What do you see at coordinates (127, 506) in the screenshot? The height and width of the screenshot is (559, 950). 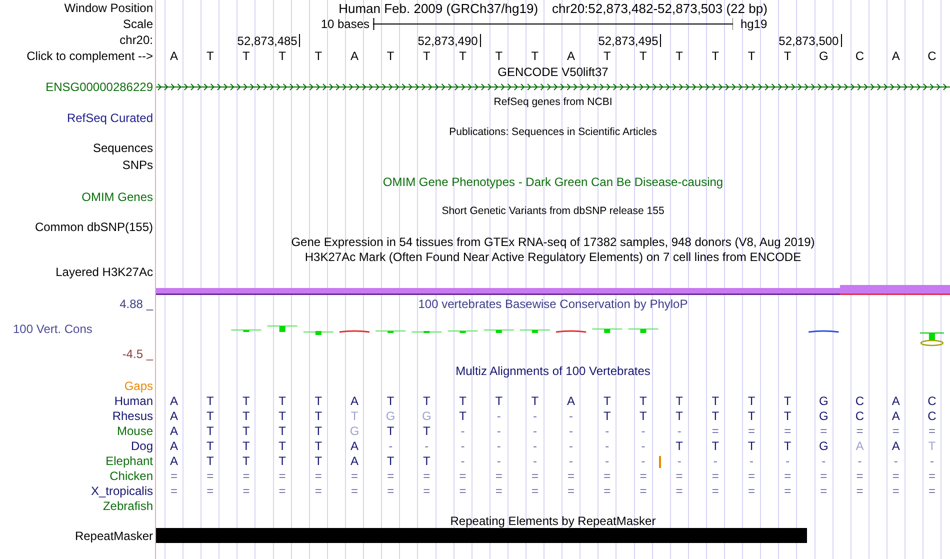 I see `species-label: Zebrafish` at bounding box center [127, 506].